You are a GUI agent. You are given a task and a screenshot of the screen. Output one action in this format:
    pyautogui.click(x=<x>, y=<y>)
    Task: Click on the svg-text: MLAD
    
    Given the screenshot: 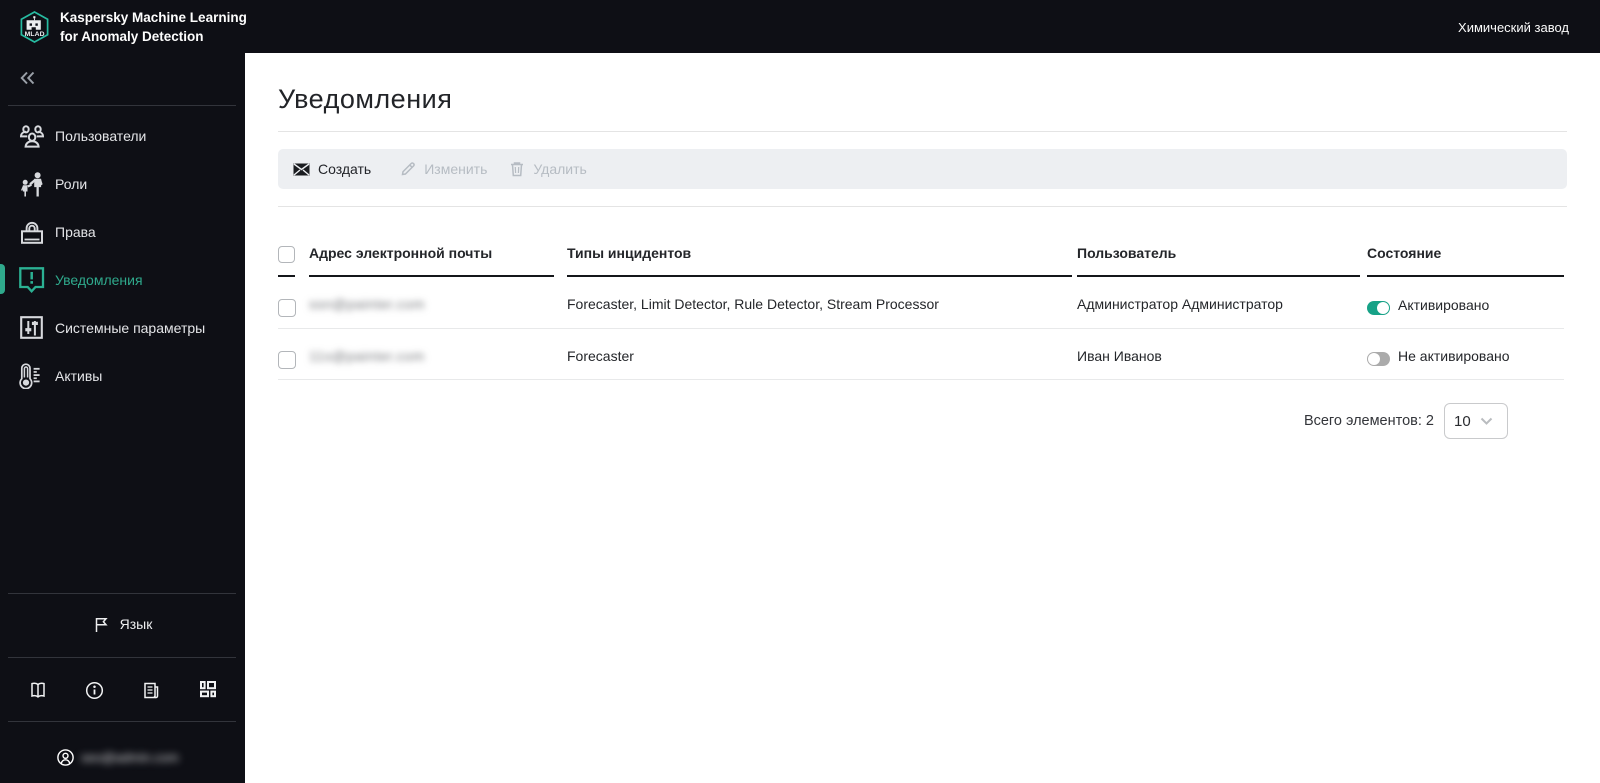 What is the action you would take?
    pyautogui.click(x=35, y=34)
    